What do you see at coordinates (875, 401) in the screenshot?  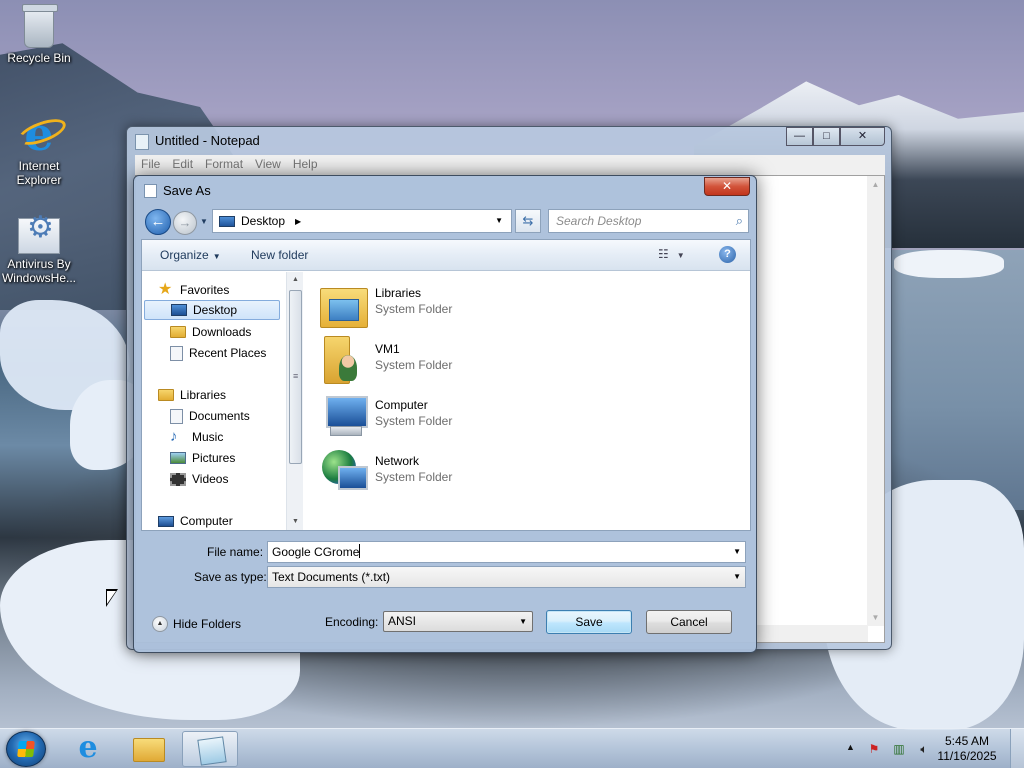 I see `vertical-scrollbar: ▲ ▼` at bounding box center [875, 401].